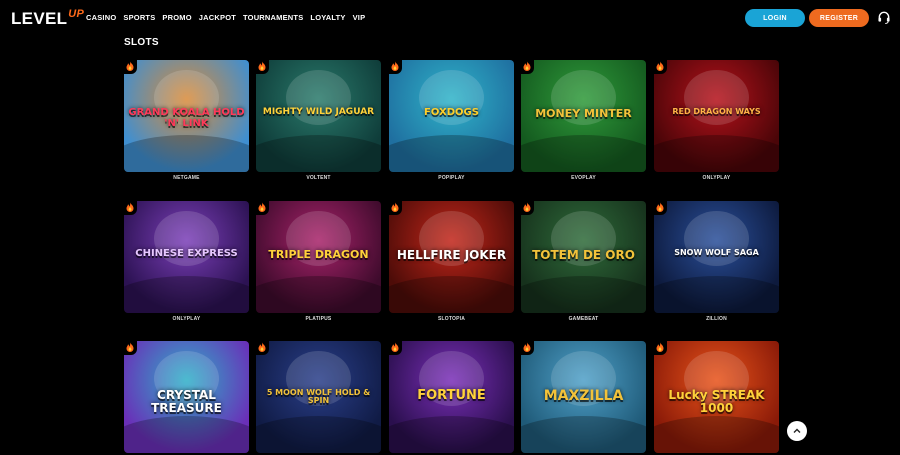 The height and width of the screenshot is (455, 900). I want to click on game-thumbnail: CHINESE EXPRESS, so click(186, 257).